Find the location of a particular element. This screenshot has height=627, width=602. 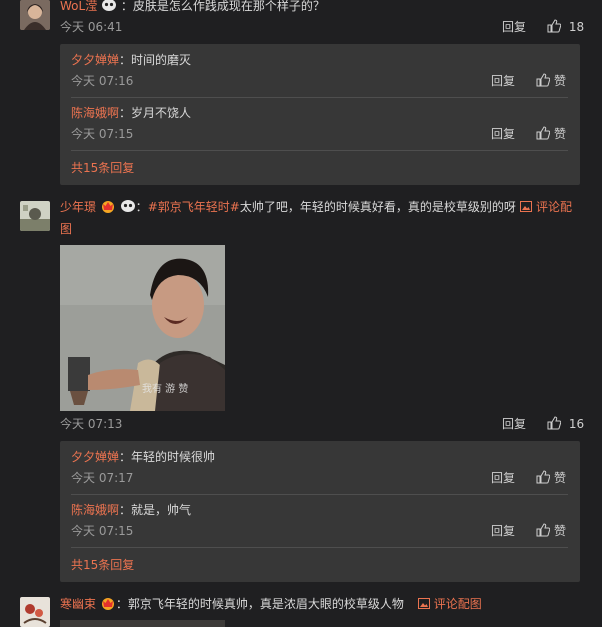

comment-text: 太帅了吧，年轻的时候真好看，真的是校草级别的呀 is located at coordinates (377, 207).